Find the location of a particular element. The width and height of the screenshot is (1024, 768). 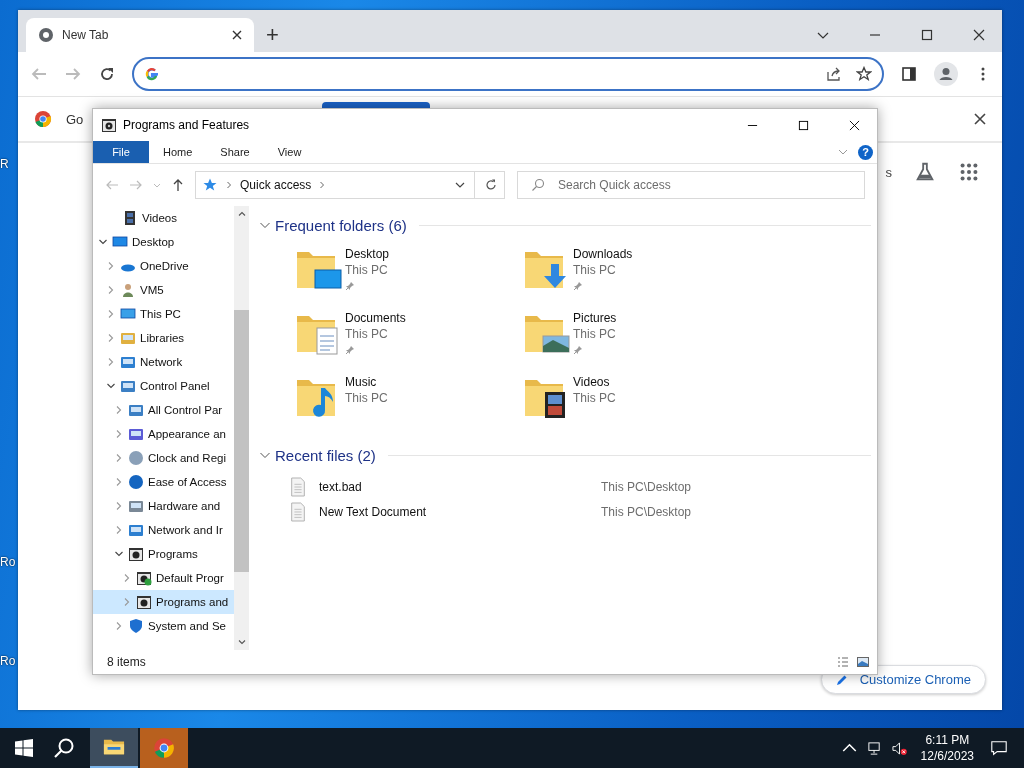

ribbon-tab: Home is located at coordinates (178, 152).